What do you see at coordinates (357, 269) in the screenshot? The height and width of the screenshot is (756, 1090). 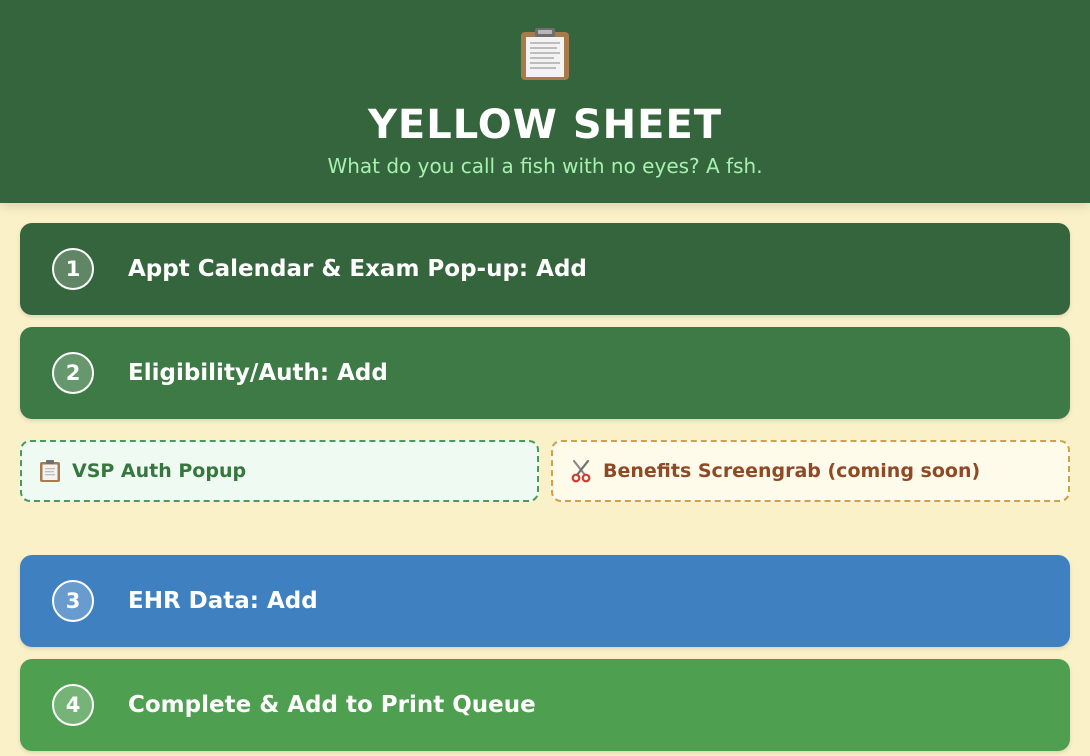 I see `step-label: Appt Calendar & Exam Pop-up: Add` at bounding box center [357, 269].